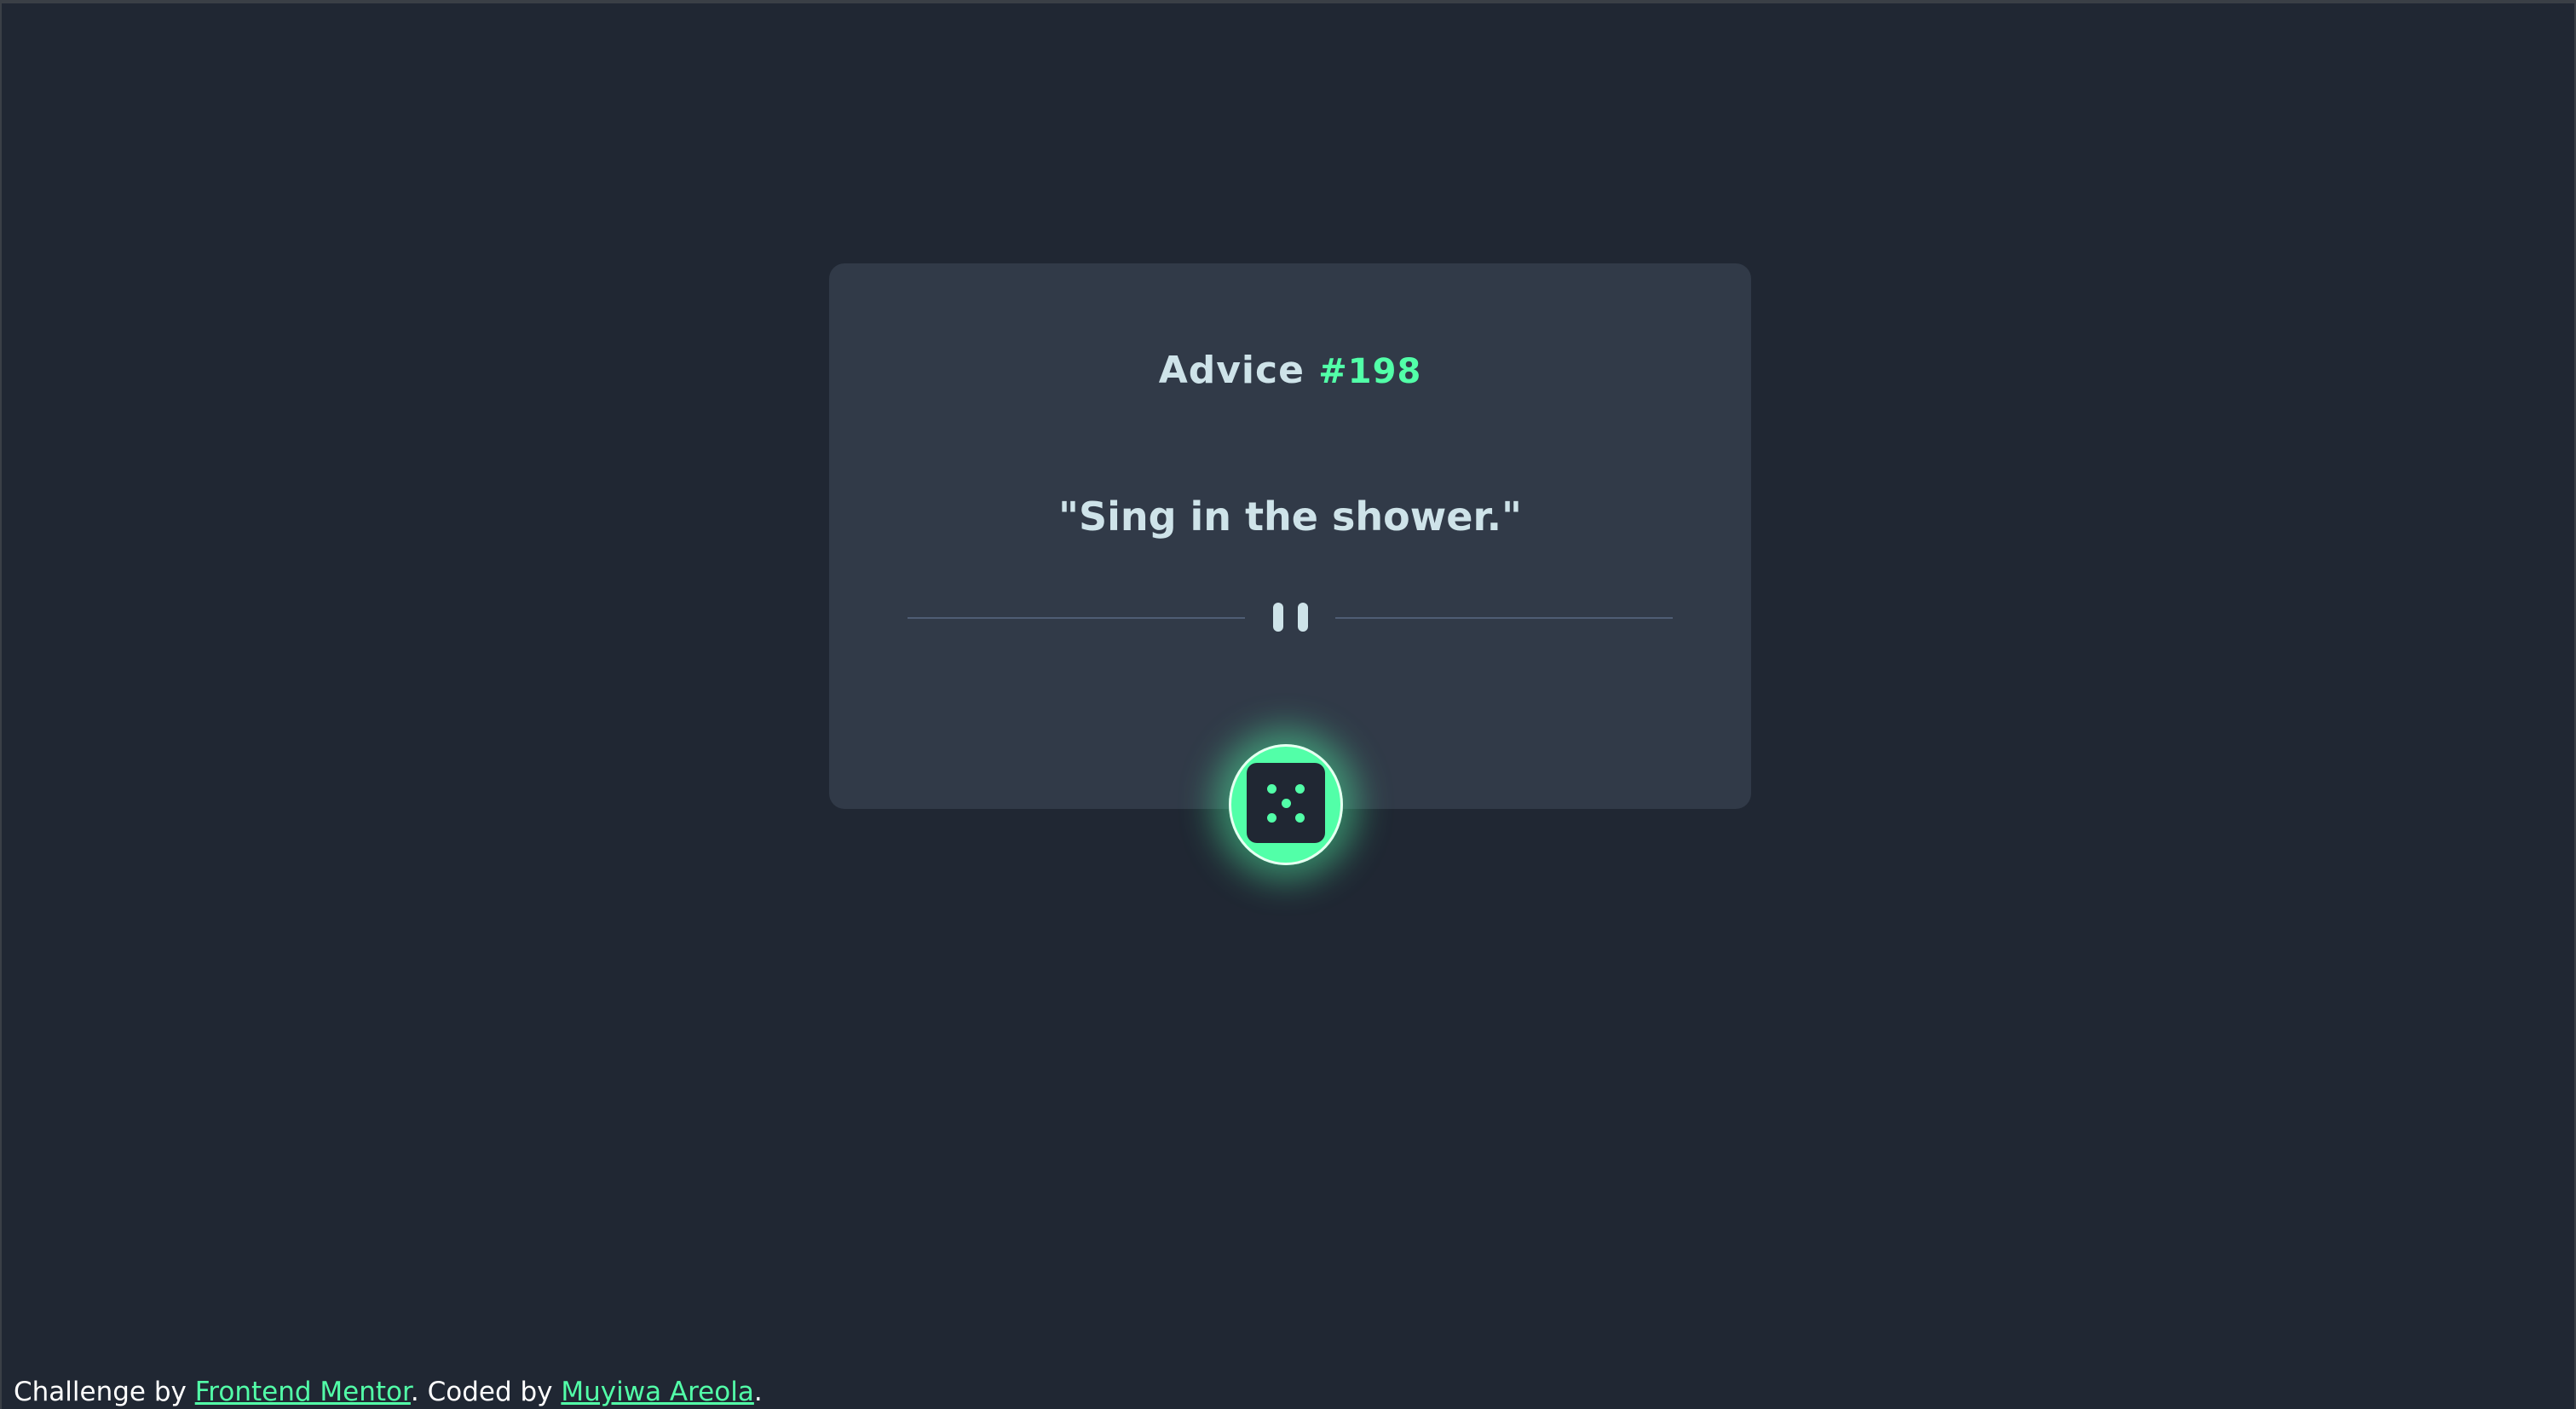 The width and height of the screenshot is (2576, 1409). What do you see at coordinates (657, 1392) in the screenshot?
I see `author-link: Muyiwa Areola` at bounding box center [657, 1392].